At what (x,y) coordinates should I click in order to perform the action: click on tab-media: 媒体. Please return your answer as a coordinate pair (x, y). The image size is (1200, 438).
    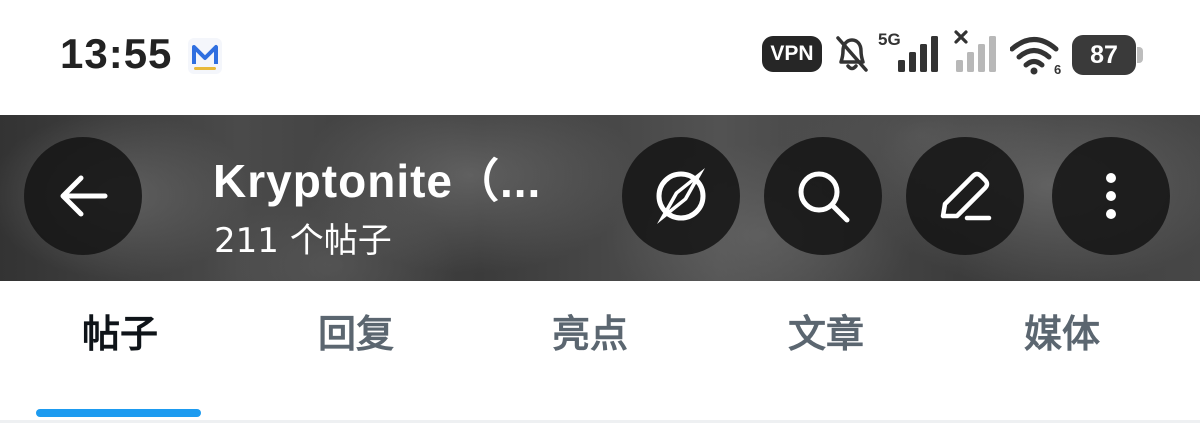
    Looking at the image, I should click on (1062, 352).